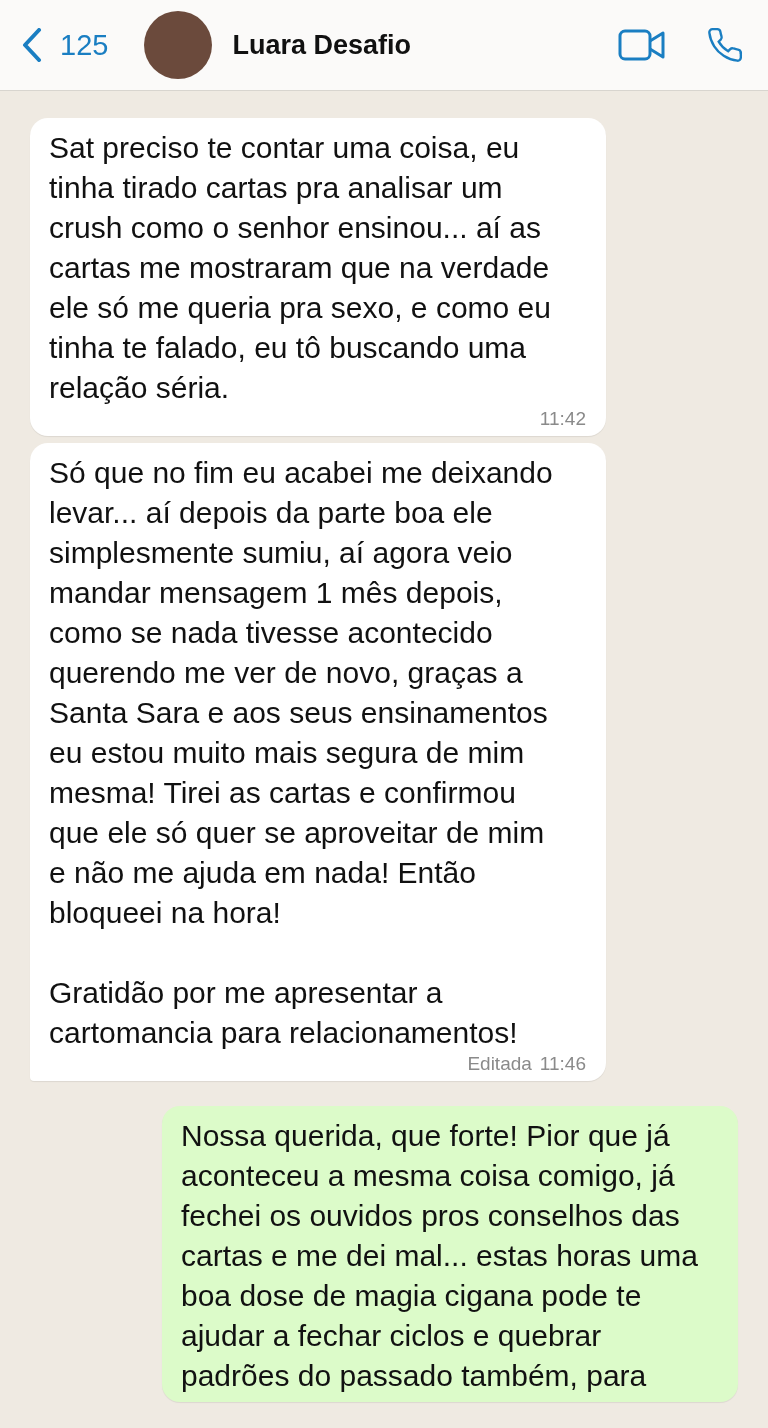  I want to click on message-time: 11:46, so click(562, 1064).